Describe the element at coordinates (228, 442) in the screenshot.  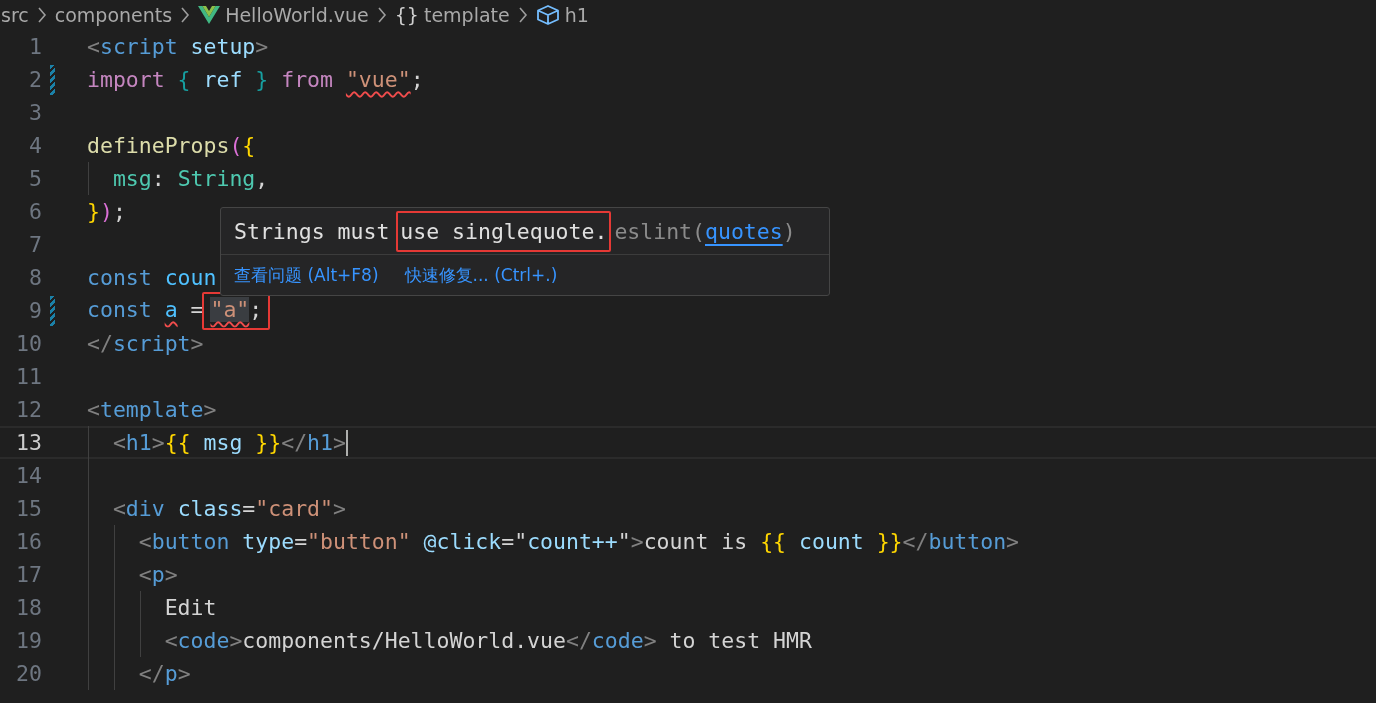
I see `code-line: <h1>{{ msg }}</h1>` at that location.